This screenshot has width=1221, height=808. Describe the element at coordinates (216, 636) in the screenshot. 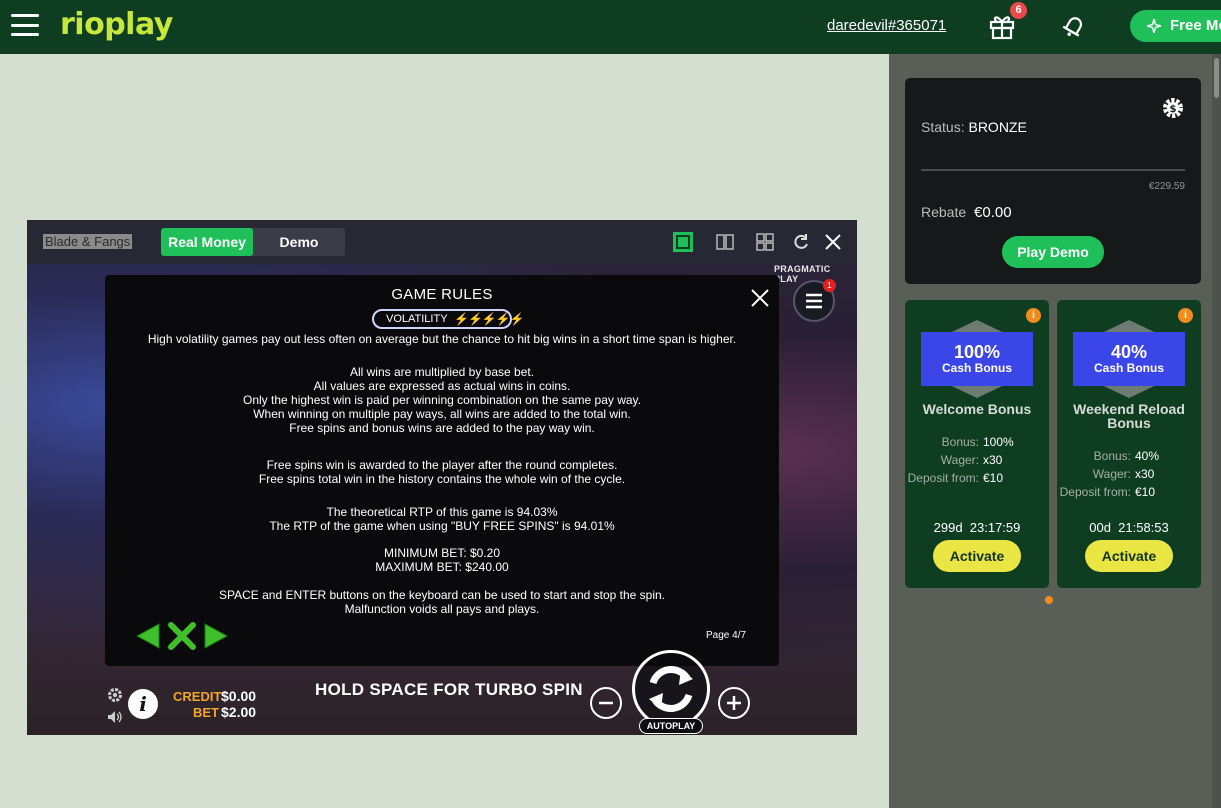

I see `next-page-arrow-icon` at that location.